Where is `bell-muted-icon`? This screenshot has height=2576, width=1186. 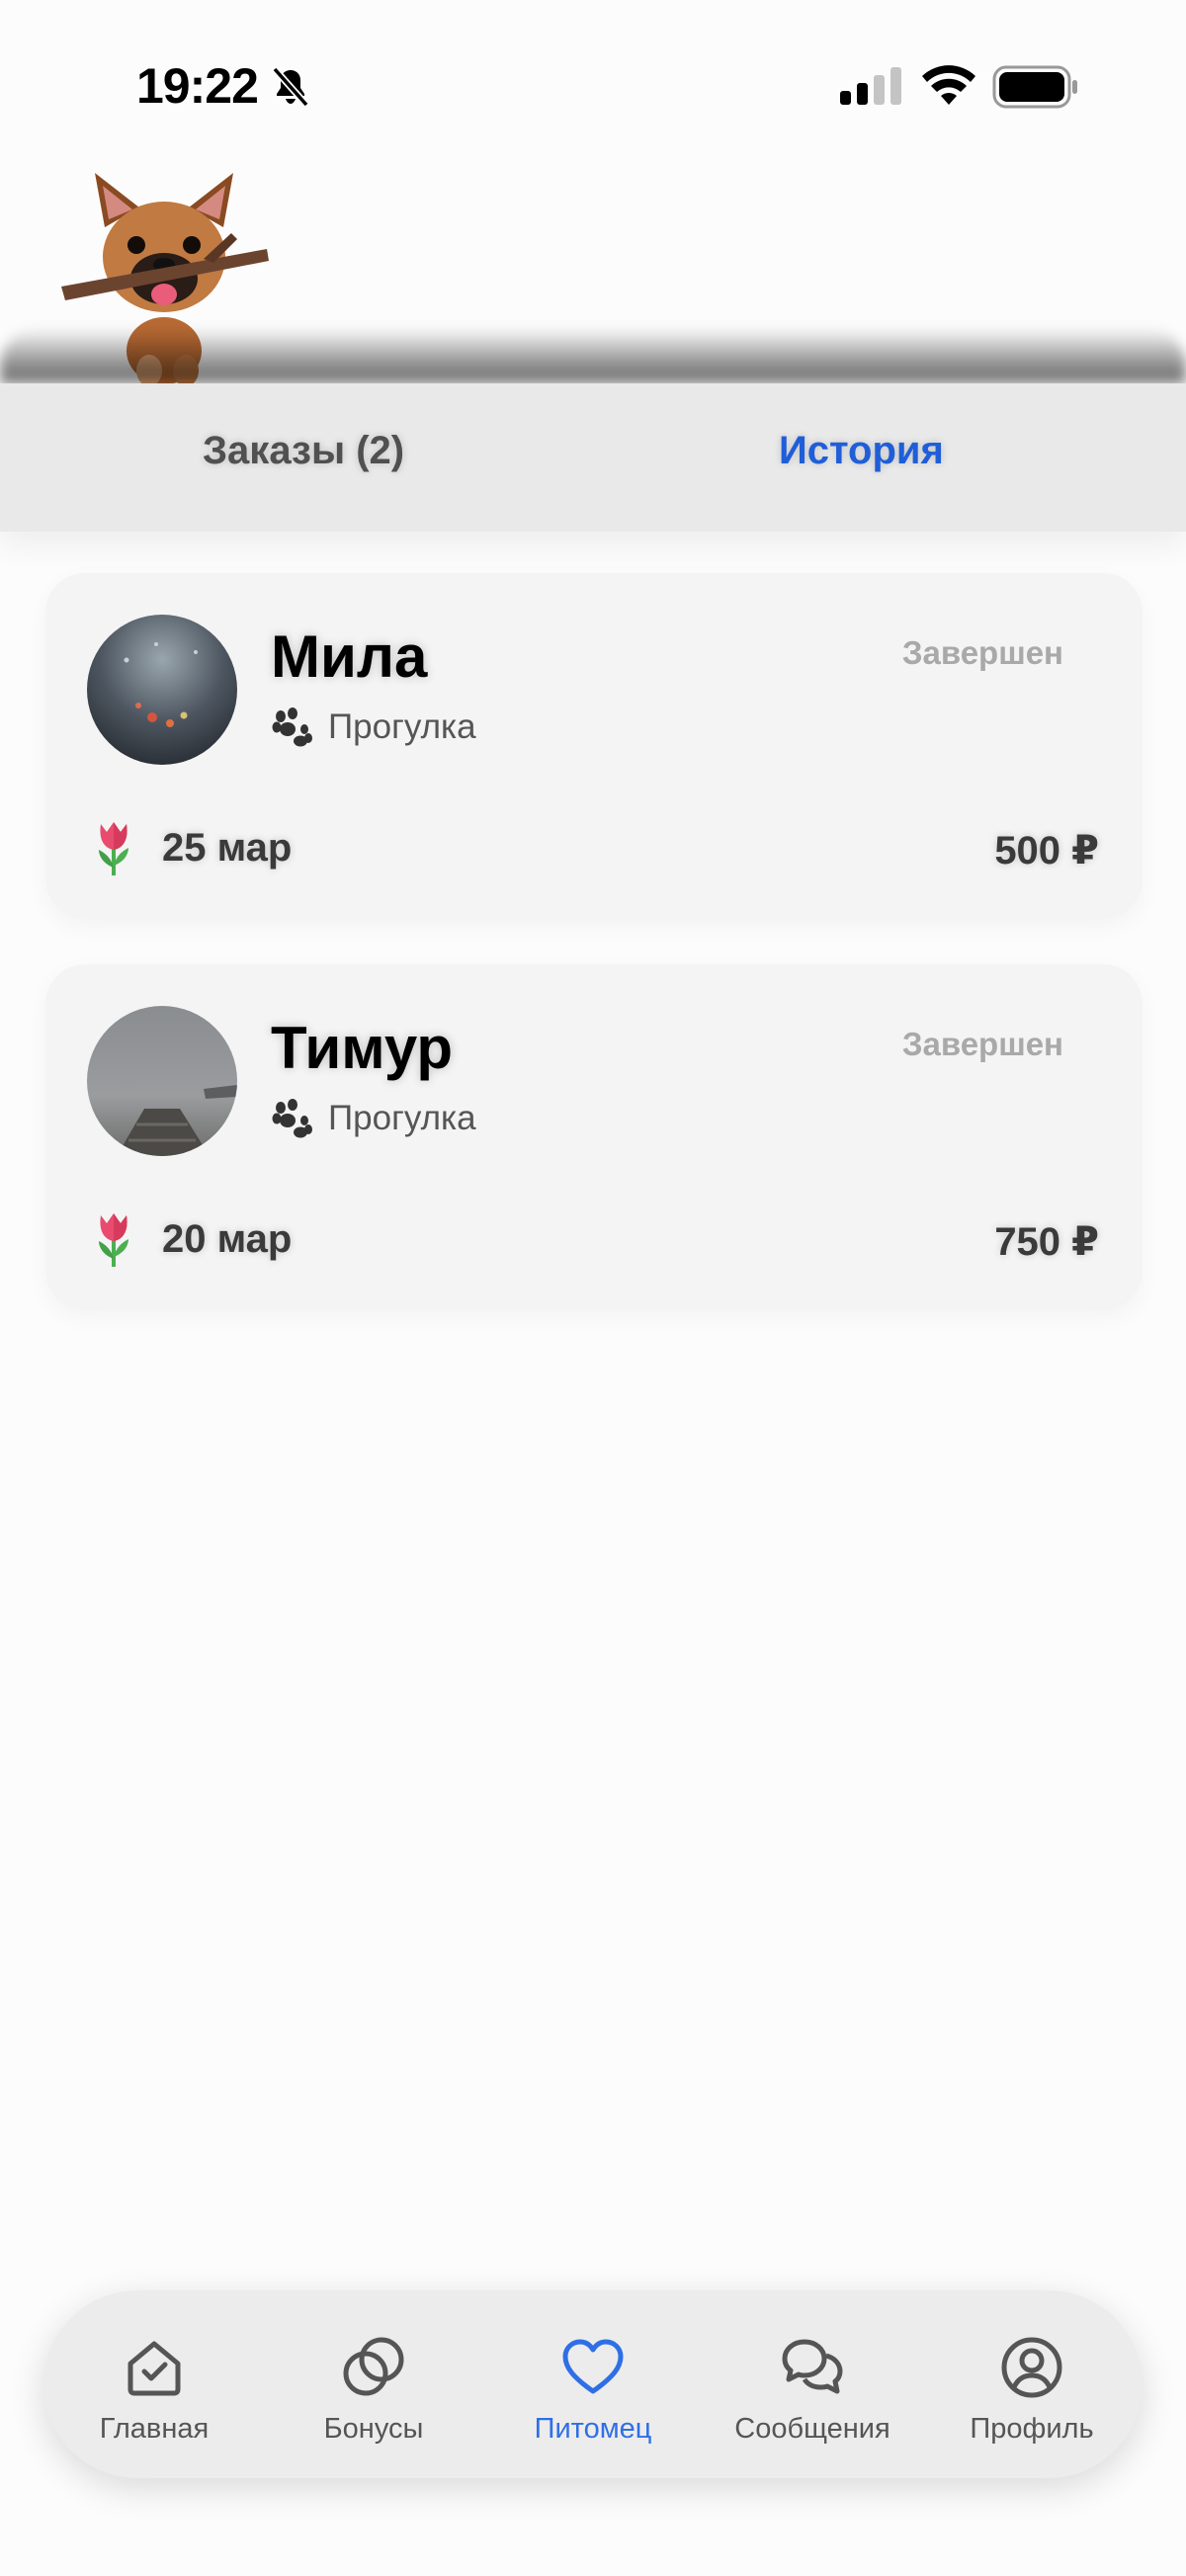 bell-muted-icon is located at coordinates (290, 87).